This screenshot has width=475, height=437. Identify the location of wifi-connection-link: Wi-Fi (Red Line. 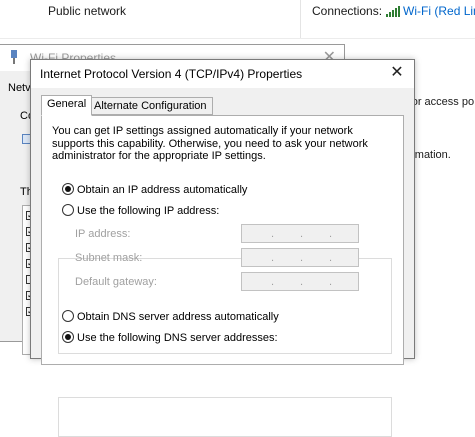
(439, 11).